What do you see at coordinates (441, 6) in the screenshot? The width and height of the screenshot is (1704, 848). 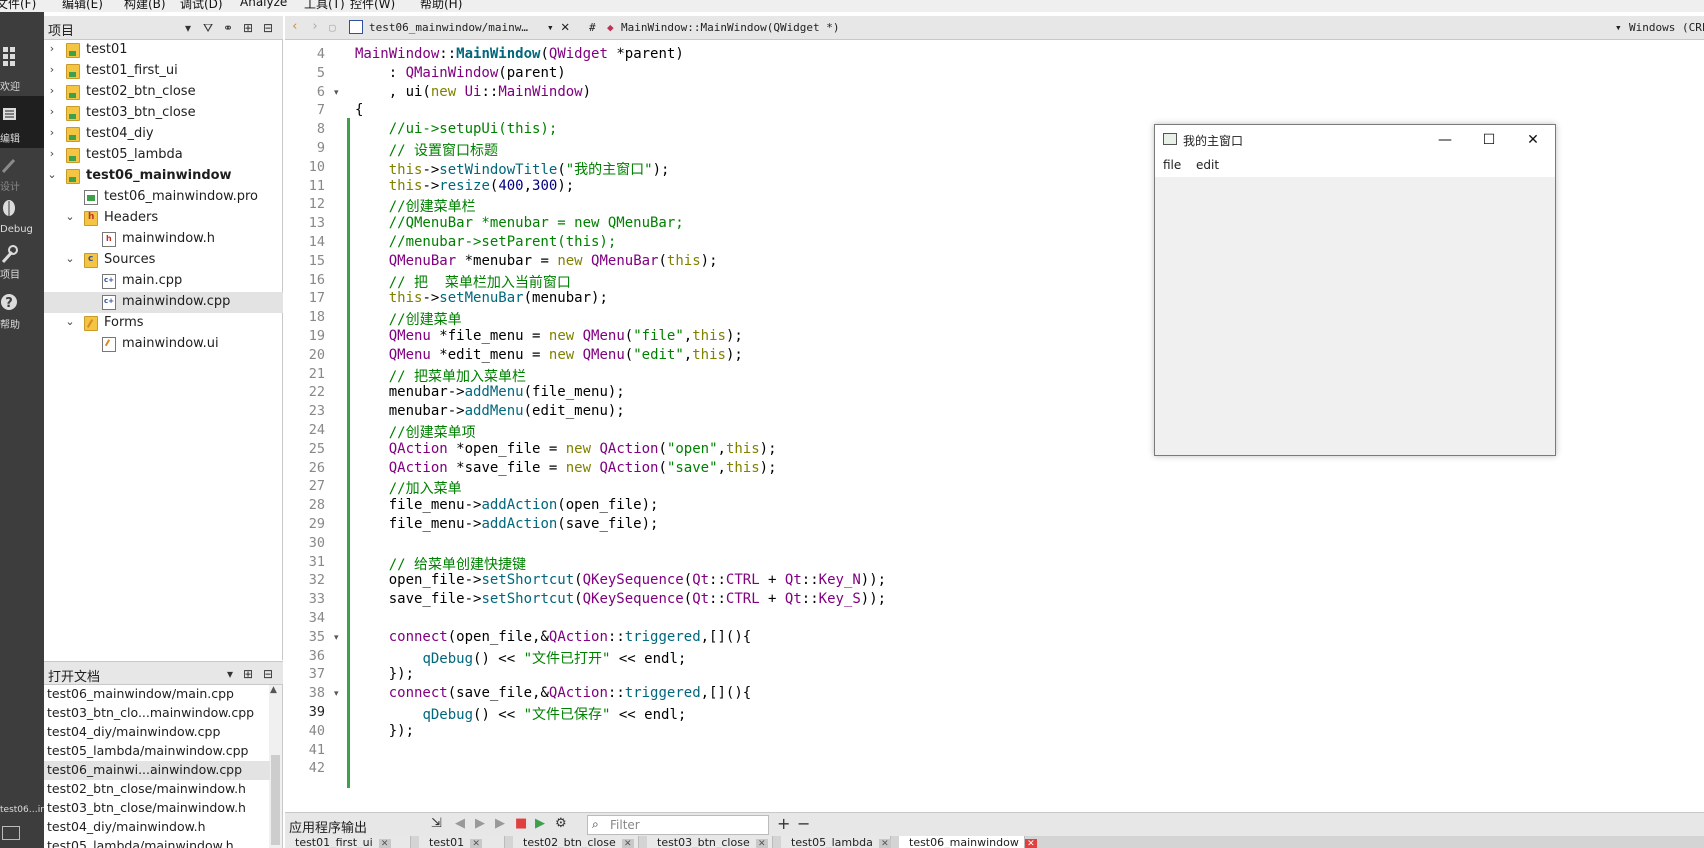 I see `menu-item: 帮助(H)` at bounding box center [441, 6].